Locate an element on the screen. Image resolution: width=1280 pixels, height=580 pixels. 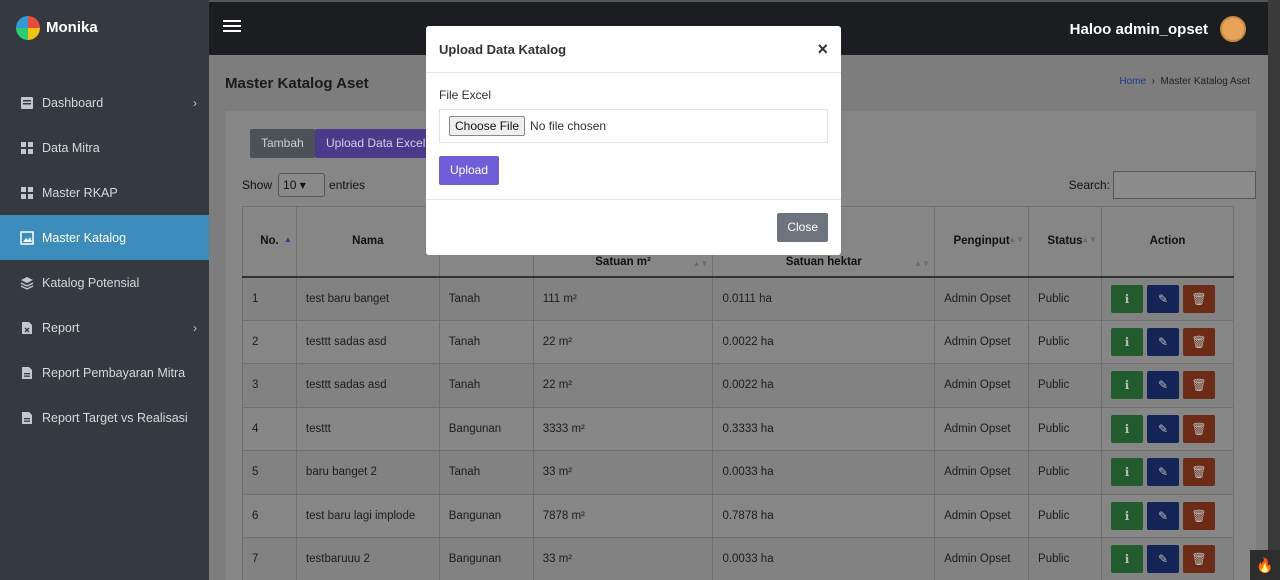
close-button: Close is located at coordinates (802, 227).